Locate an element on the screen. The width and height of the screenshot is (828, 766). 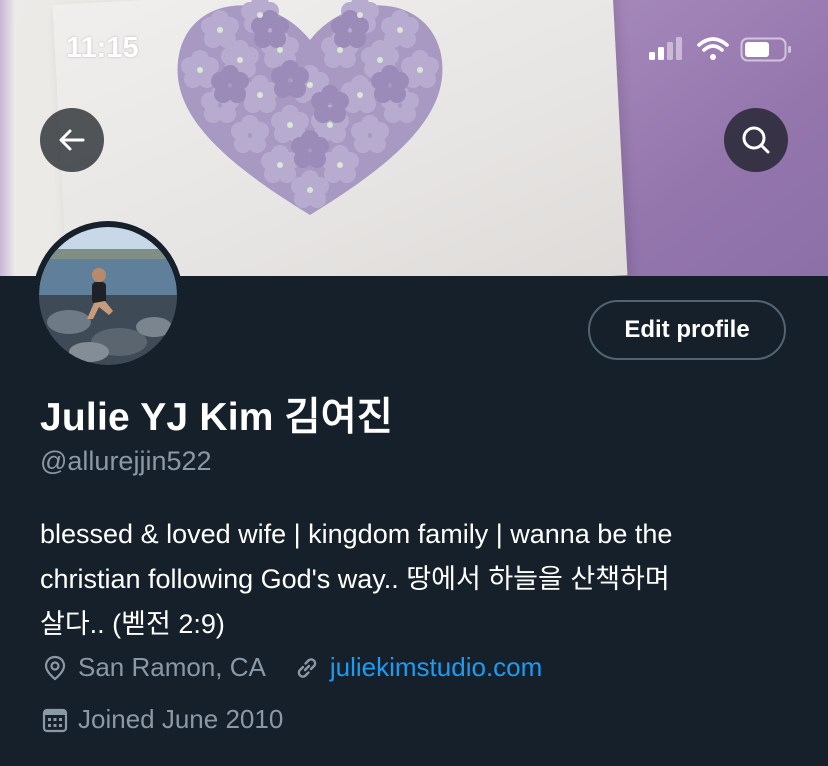
wifi-icon is located at coordinates (713, 48).